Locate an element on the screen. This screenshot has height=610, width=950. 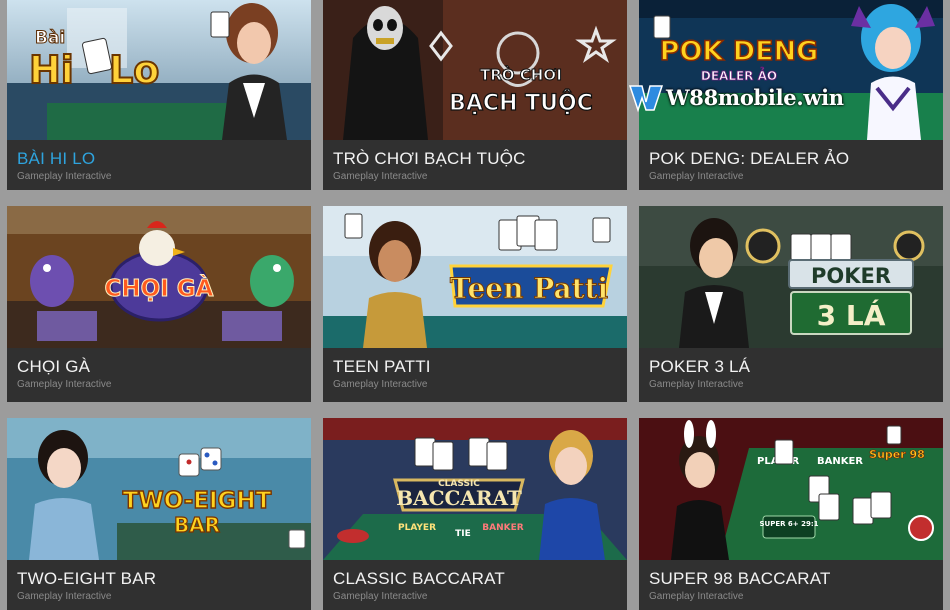
classic-baccarat-artwork: CLASSIC BACCARAT PLAYER TIE BANKER is located at coordinates (475, 489).